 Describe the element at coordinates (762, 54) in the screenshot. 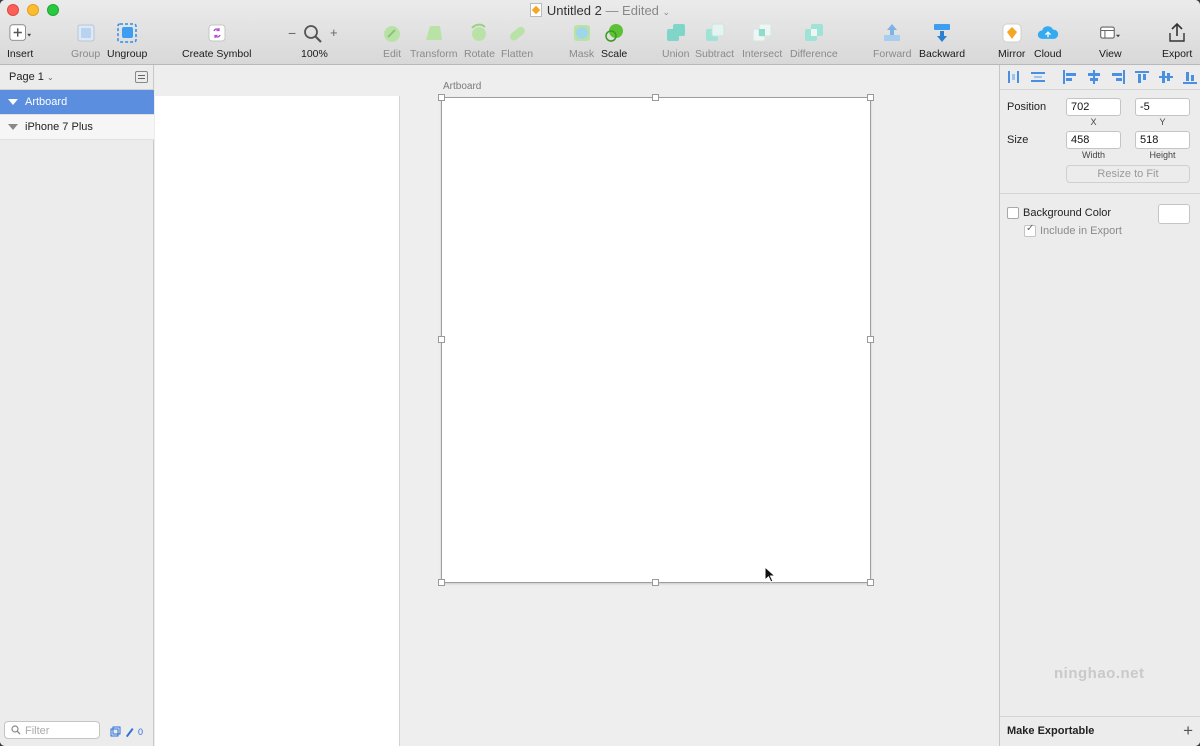

I see `intersect-label: Intersect` at that location.